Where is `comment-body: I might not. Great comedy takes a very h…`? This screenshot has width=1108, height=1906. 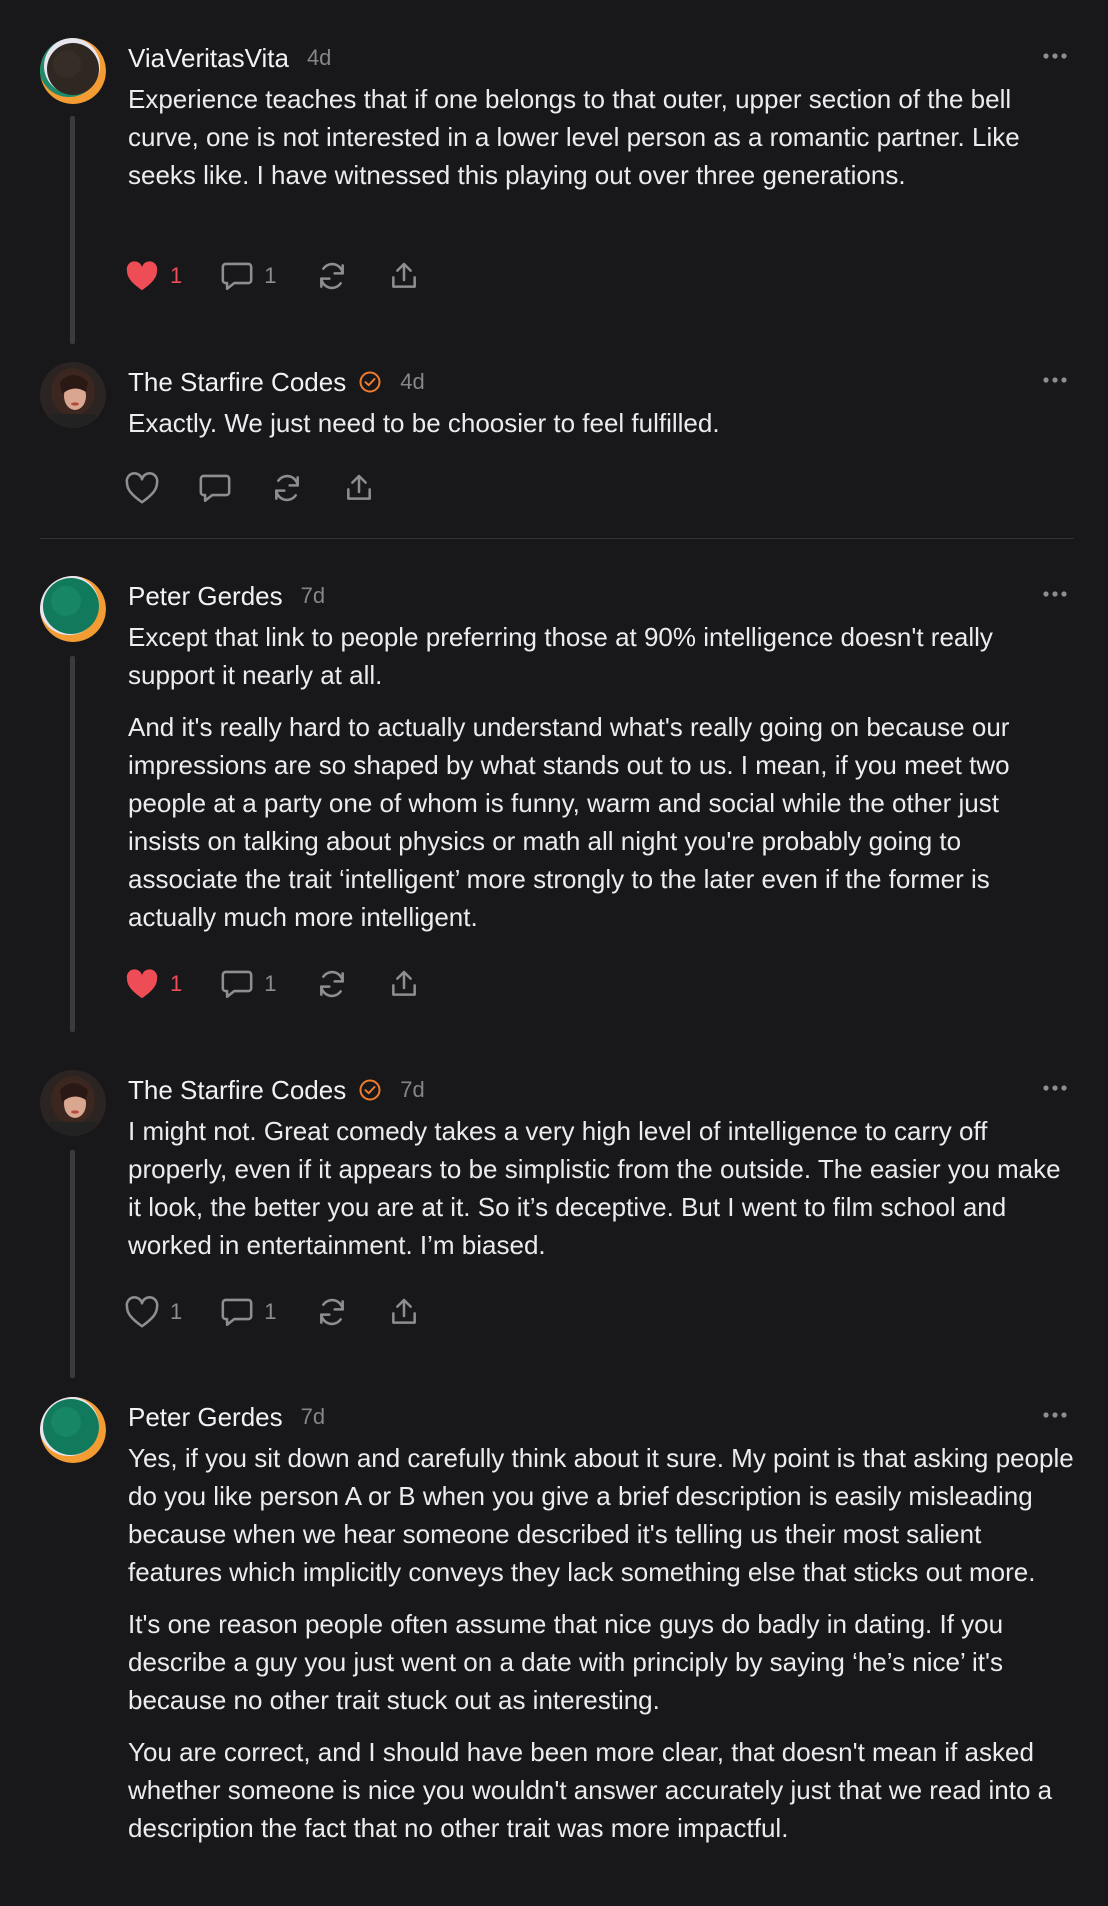
comment-body: I might not. Great comedy takes a very h… is located at coordinates (603, 1195).